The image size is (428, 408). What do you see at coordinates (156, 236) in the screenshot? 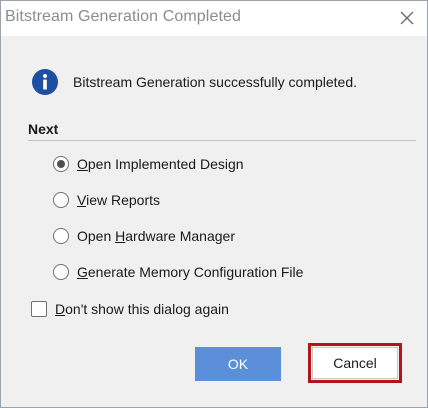
I see `option-label: Open Hardware Manager` at bounding box center [156, 236].